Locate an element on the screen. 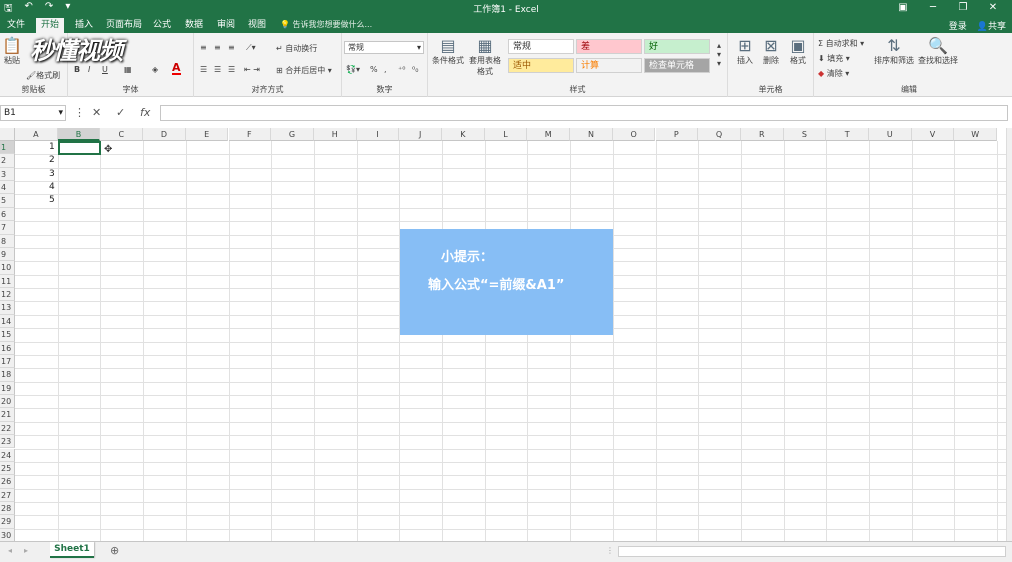 This screenshot has height=562, width=1012. column-header-h: H is located at coordinates (335, 134).